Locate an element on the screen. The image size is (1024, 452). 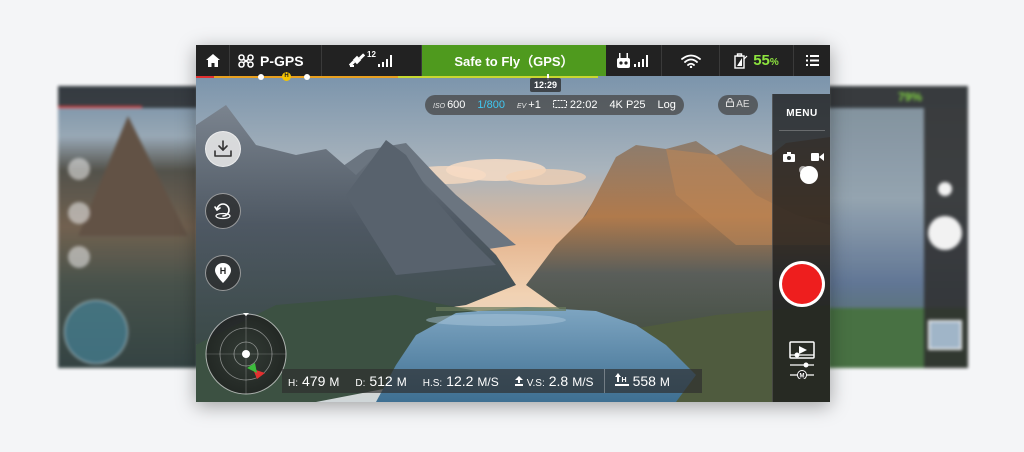
telemetry-height: H: 479 M is located at coordinates (315, 381).